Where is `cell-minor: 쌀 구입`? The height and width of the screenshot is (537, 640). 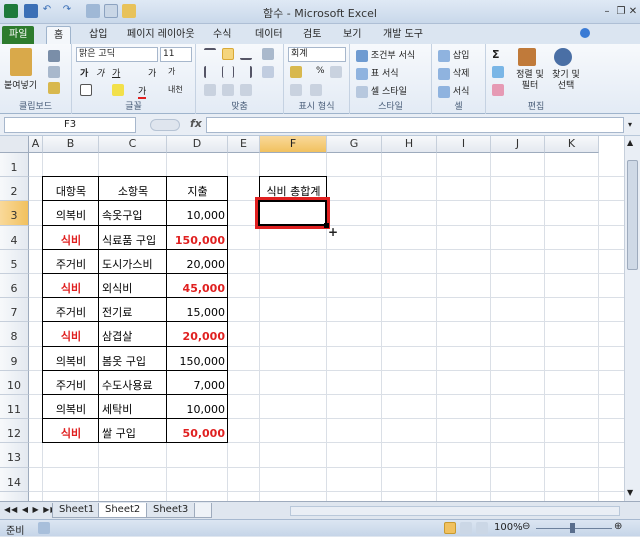 cell-minor: 쌀 구입 is located at coordinates (133, 431).